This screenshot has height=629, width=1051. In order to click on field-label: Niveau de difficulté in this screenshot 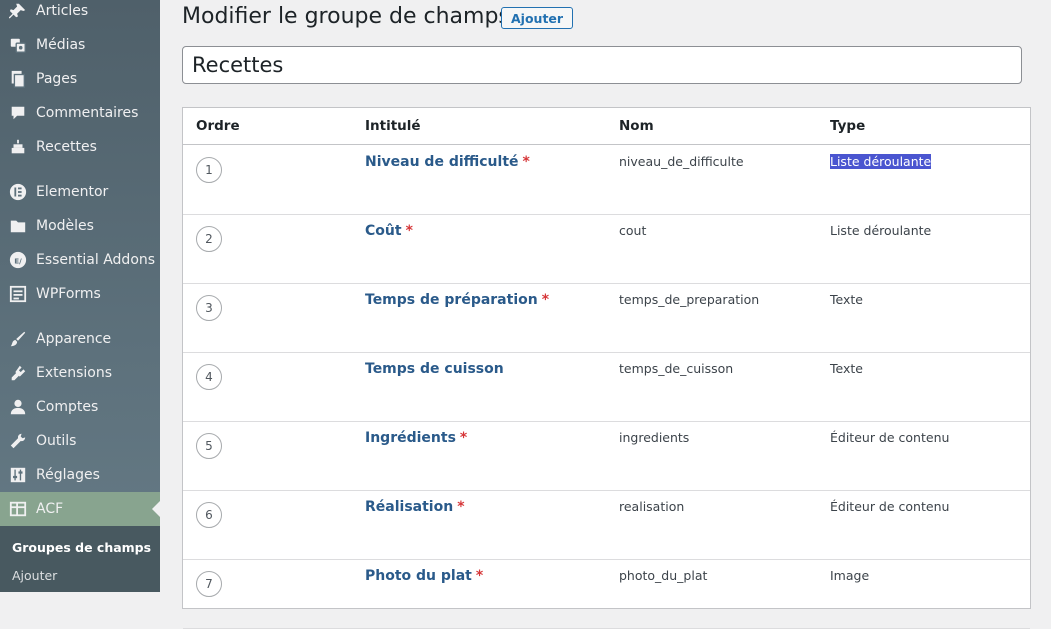, I will do `click(442, 162)`.